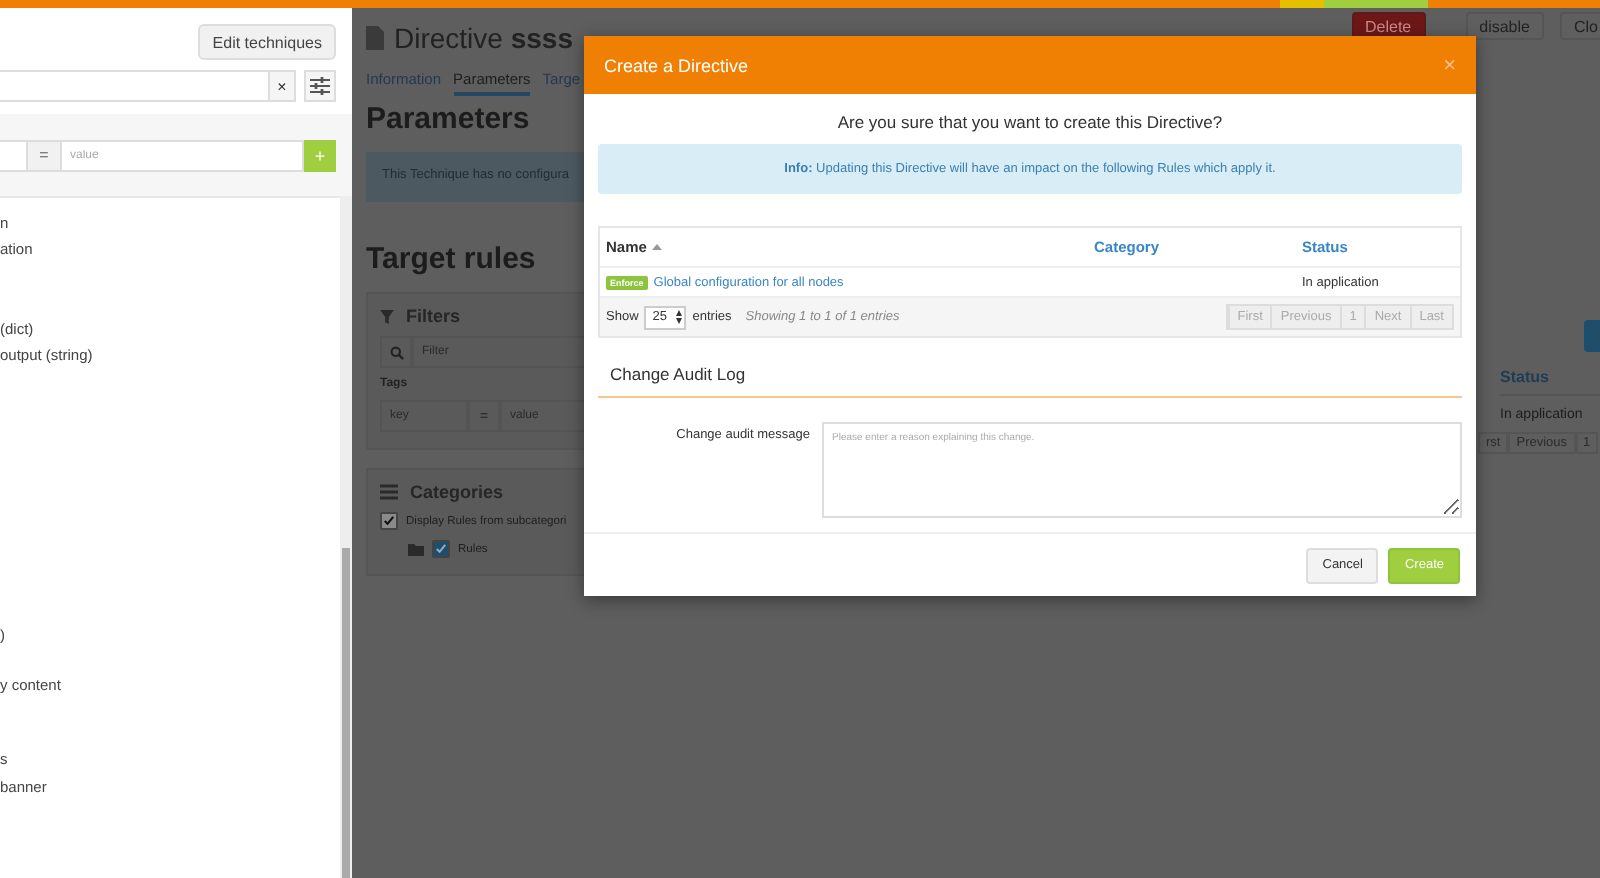 This screenshot has width=1600, height=878. I want to click on scrollbar-thumb, so click(346, 713).